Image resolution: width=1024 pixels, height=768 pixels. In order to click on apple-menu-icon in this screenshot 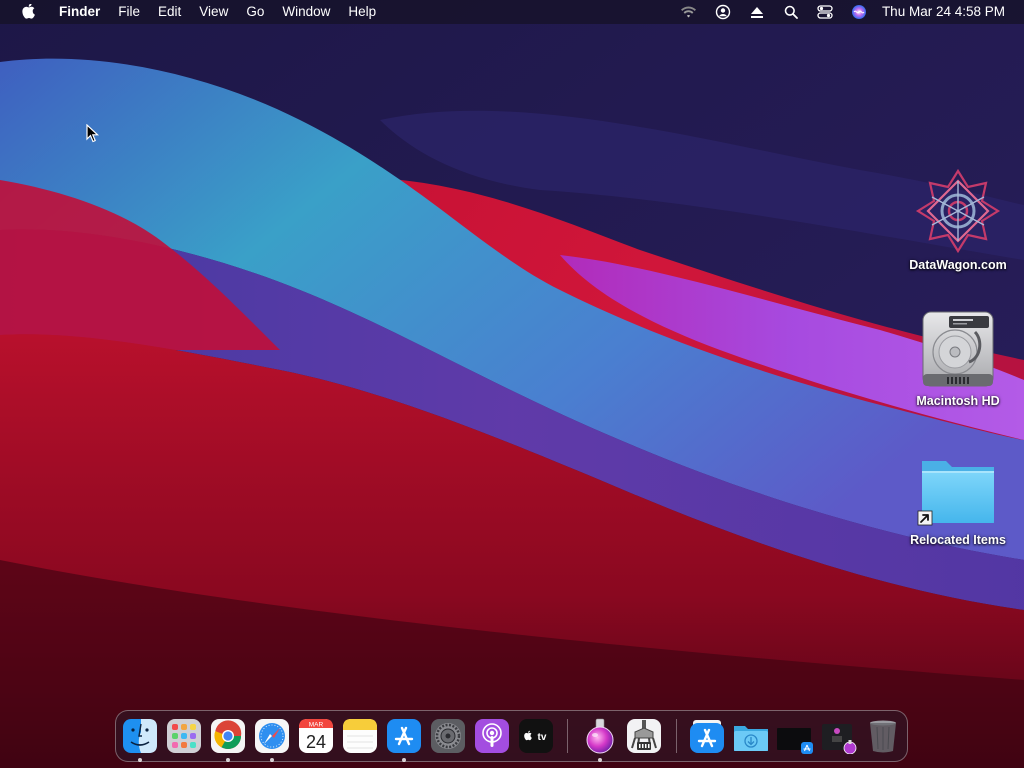, I will do `click(29, 12)`.